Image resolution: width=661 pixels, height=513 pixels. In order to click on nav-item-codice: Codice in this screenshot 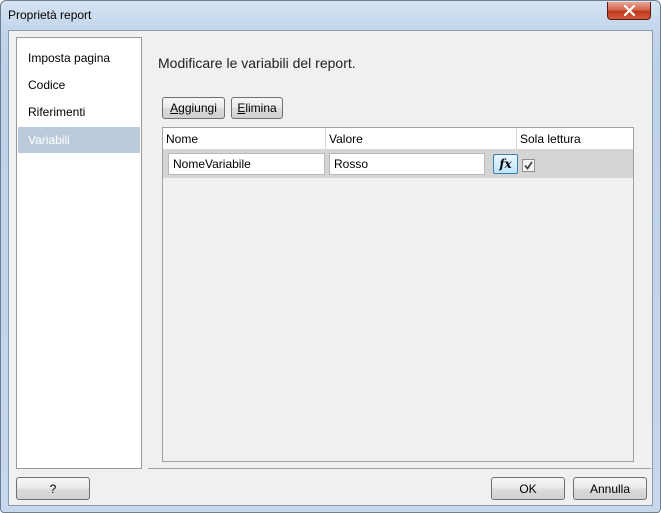, I will do `click(79, 85)`.